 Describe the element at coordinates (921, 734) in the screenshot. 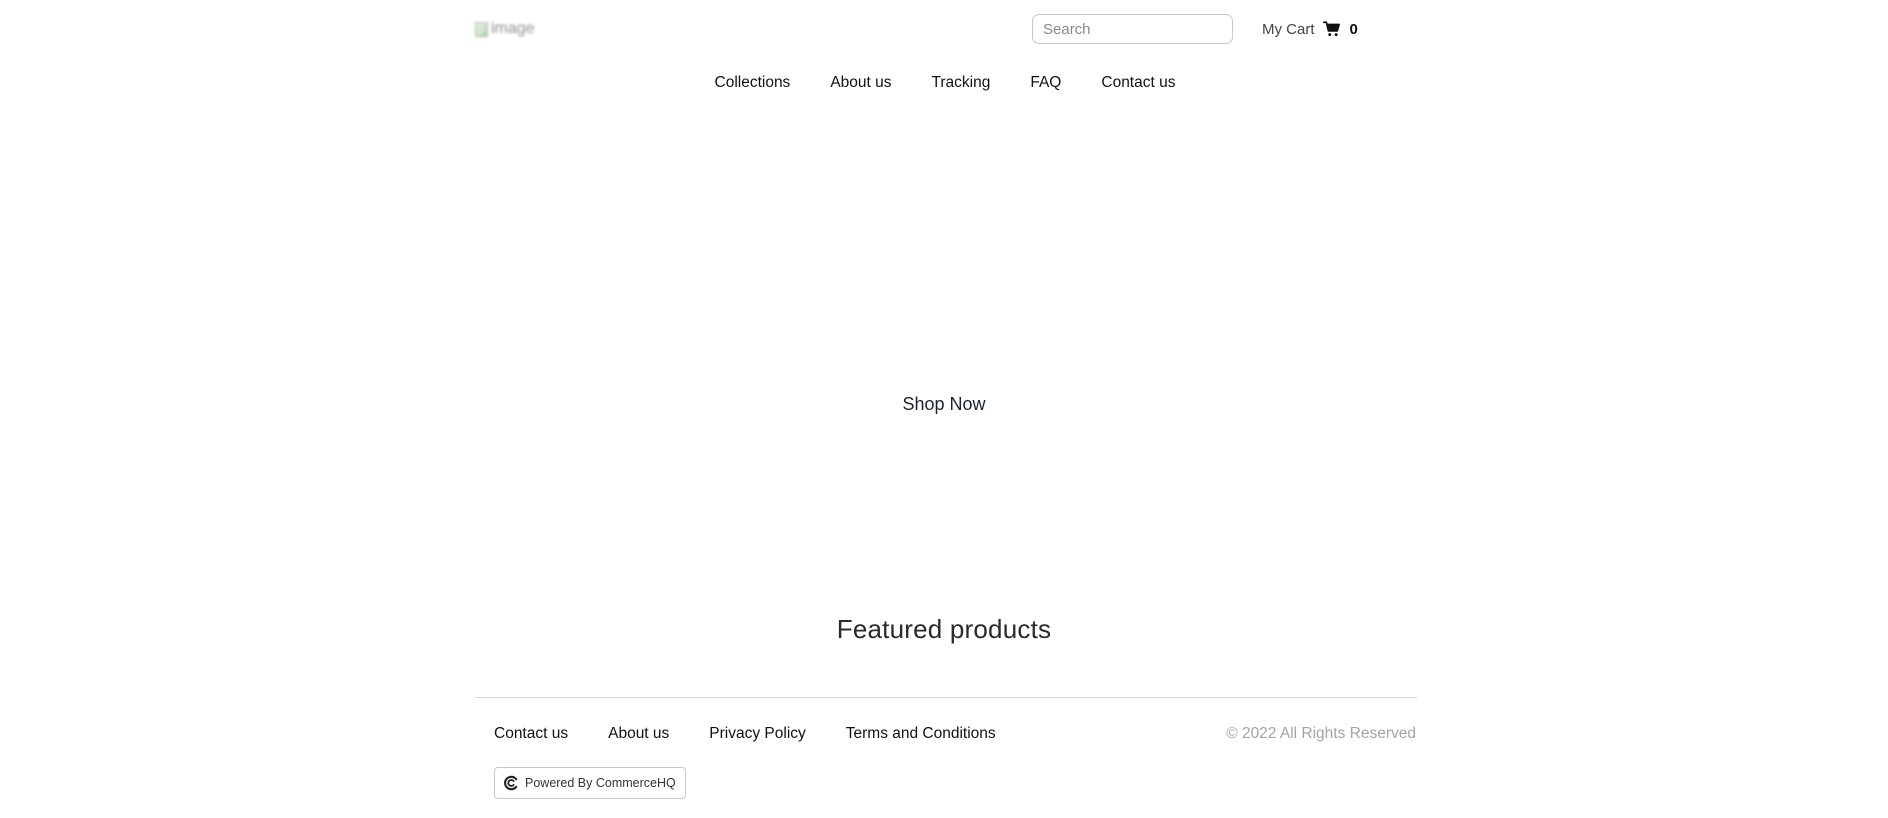

I see `footer-link-terms-and-conditions: Terms and Conditions` at that location.